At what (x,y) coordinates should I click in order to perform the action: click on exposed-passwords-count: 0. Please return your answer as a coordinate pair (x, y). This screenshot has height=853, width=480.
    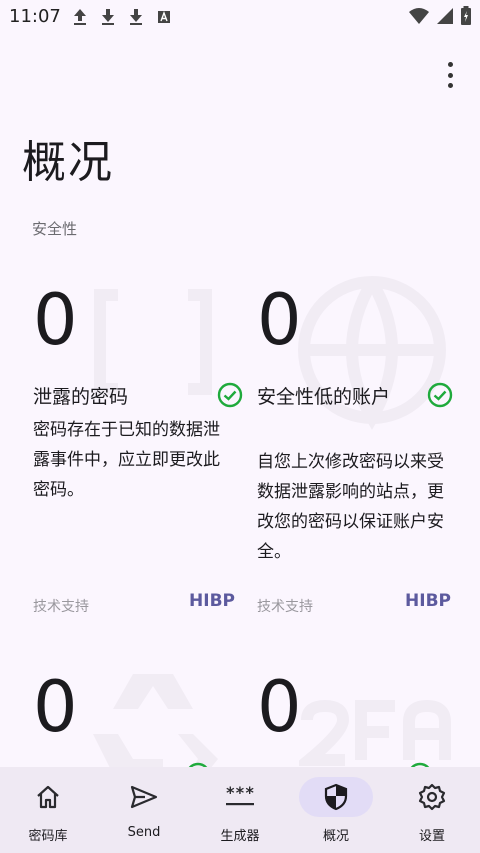
    Looking at the image, I should click on (55, 320).